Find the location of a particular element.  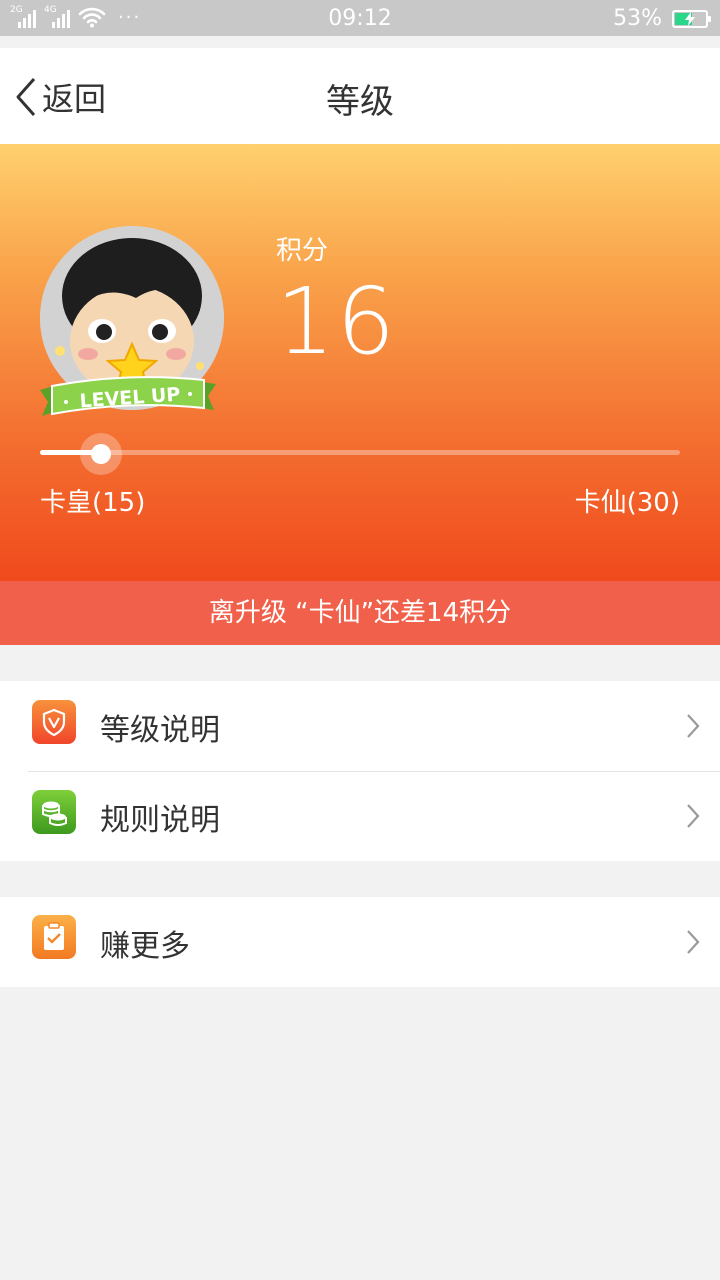

menu-group: 等级说明 规则说明 is located at coordinates (360, 771).